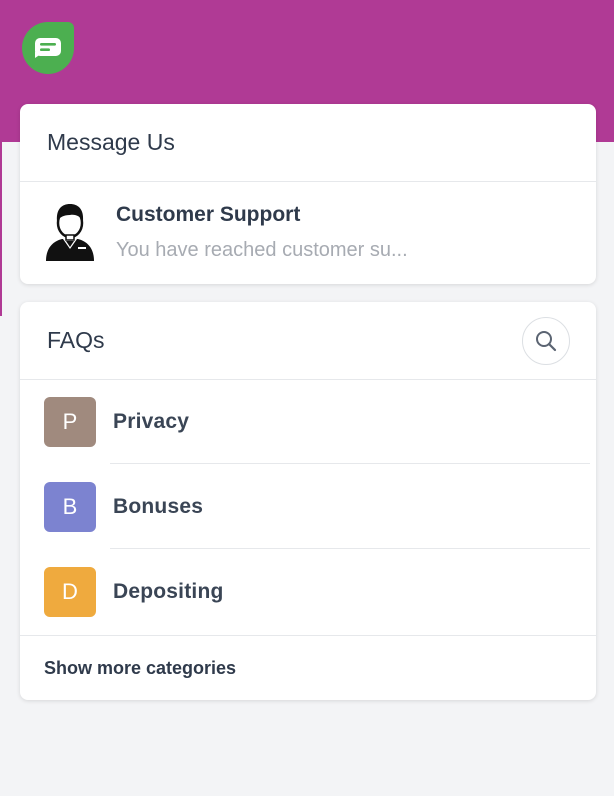 This screenshot has width=614, height=796. I want to click on category-label: Bonuses, so click(158, 506).